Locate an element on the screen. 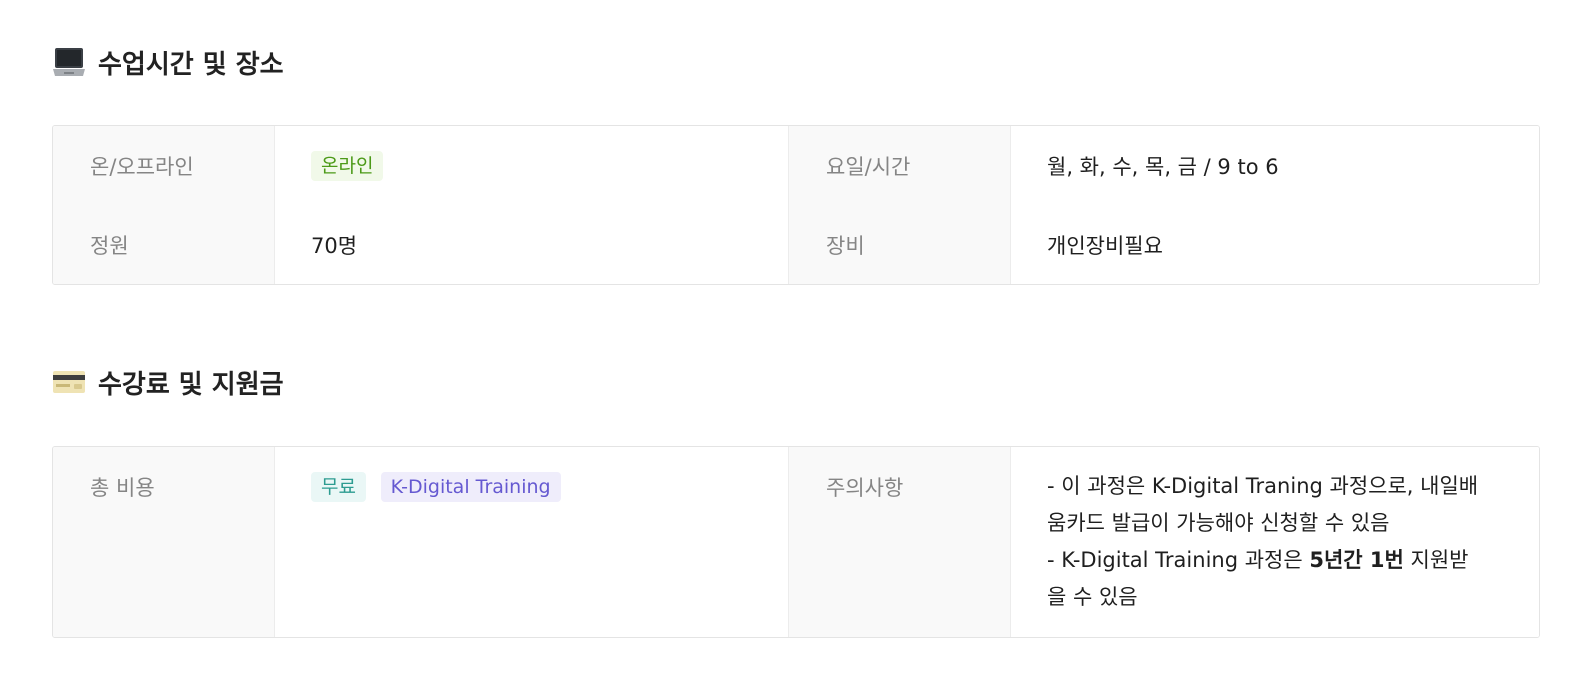 This screenshot has width=1590, height=692. online-offline-label: 온/오프라인 is located at coordinates (164, 165).